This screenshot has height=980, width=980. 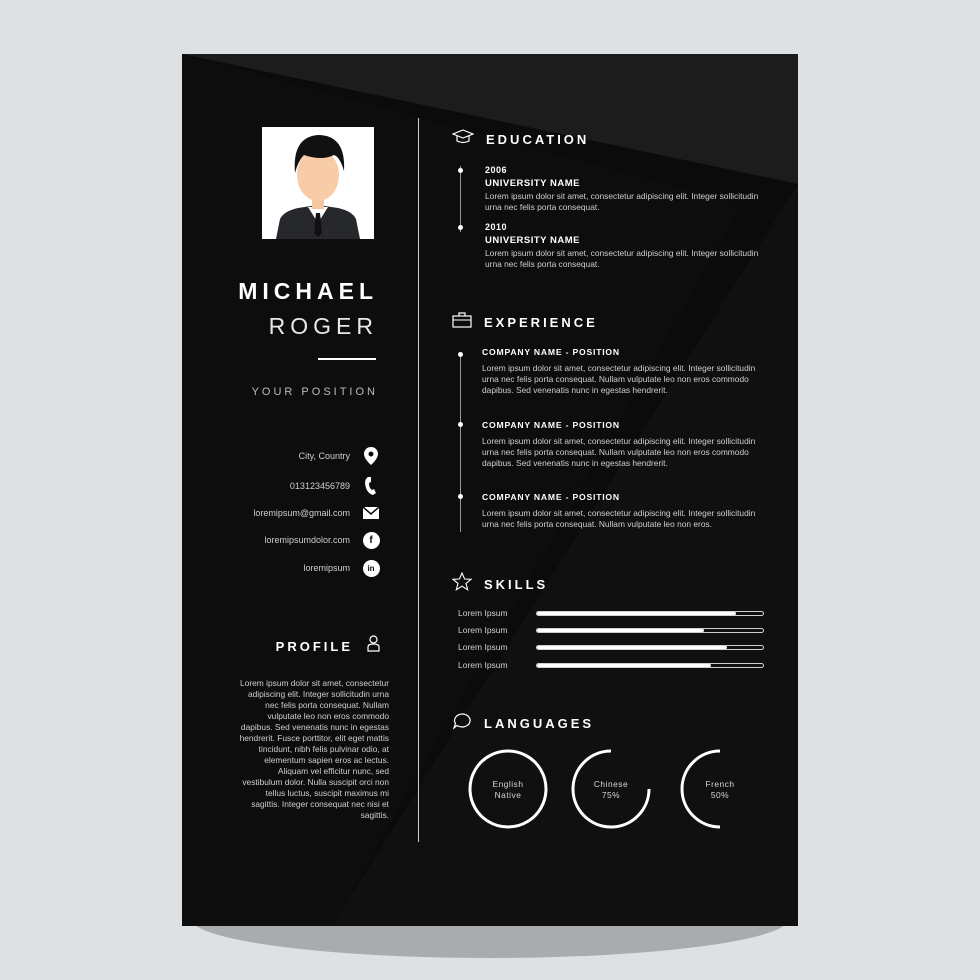 I want to click on languages-heading: LANGUAGES, so click(x=523, y=723).